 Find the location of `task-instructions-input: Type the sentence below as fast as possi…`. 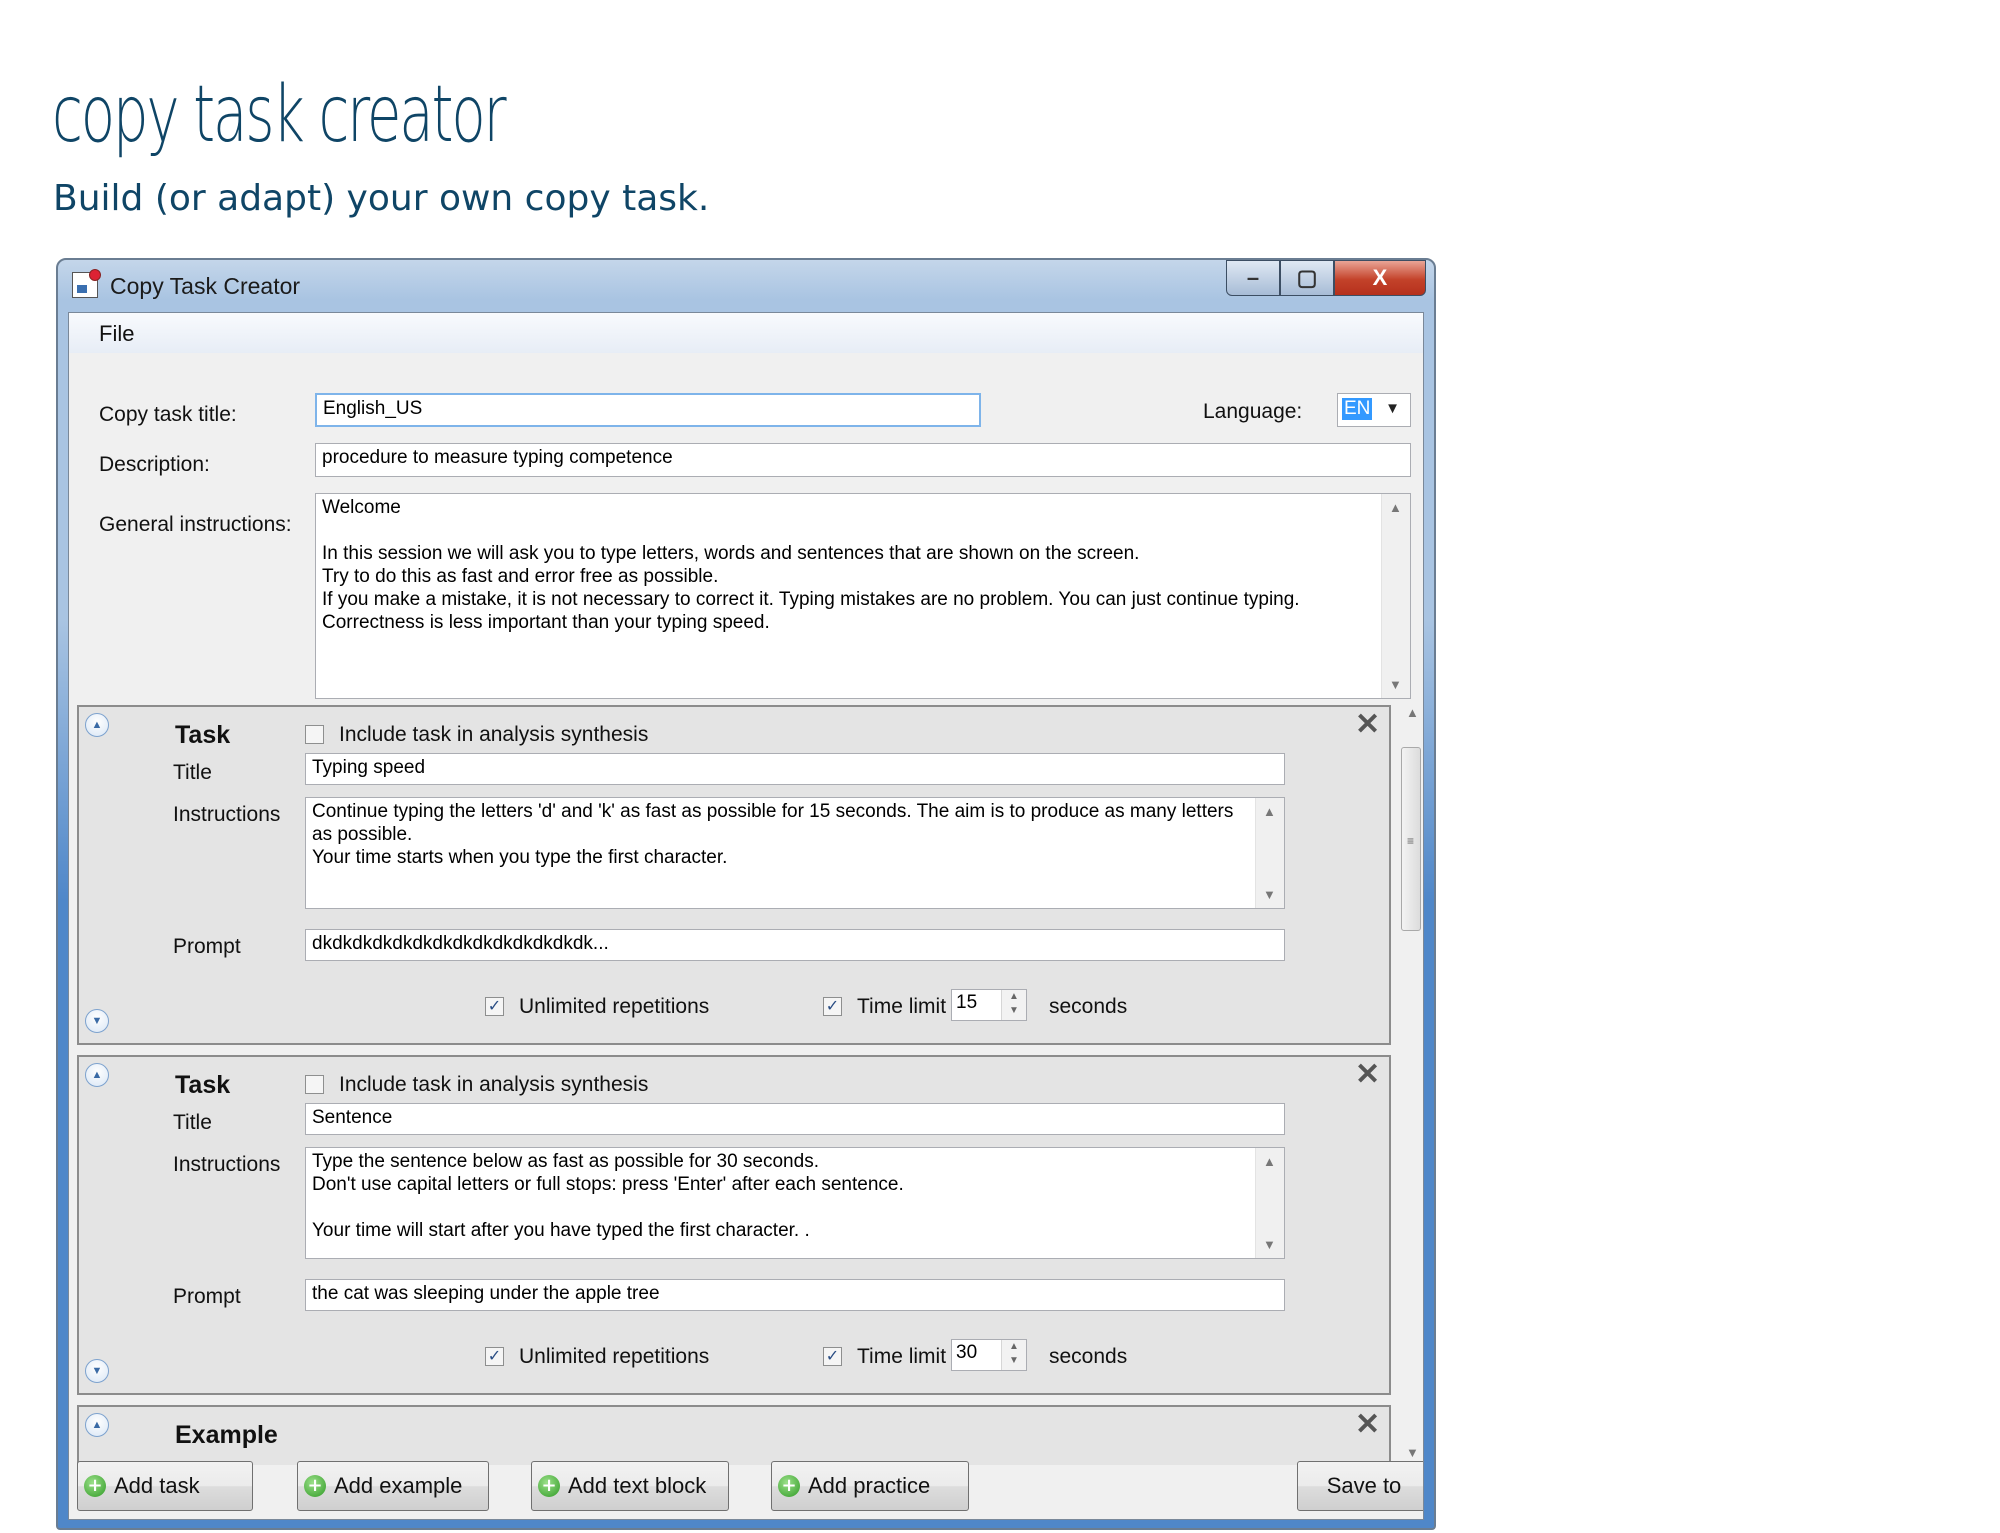

task-instructions-input: Type the sentence below as fast as possi… is located at coordinates (795, 1203).